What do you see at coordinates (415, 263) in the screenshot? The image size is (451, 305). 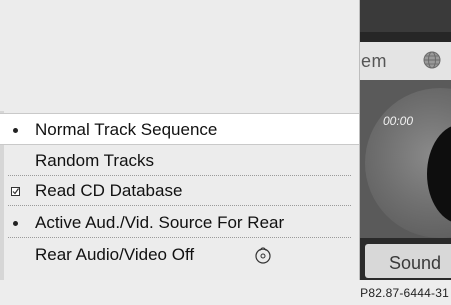 I see `sound-button-label: Sound` at bounding box center [415, 263].